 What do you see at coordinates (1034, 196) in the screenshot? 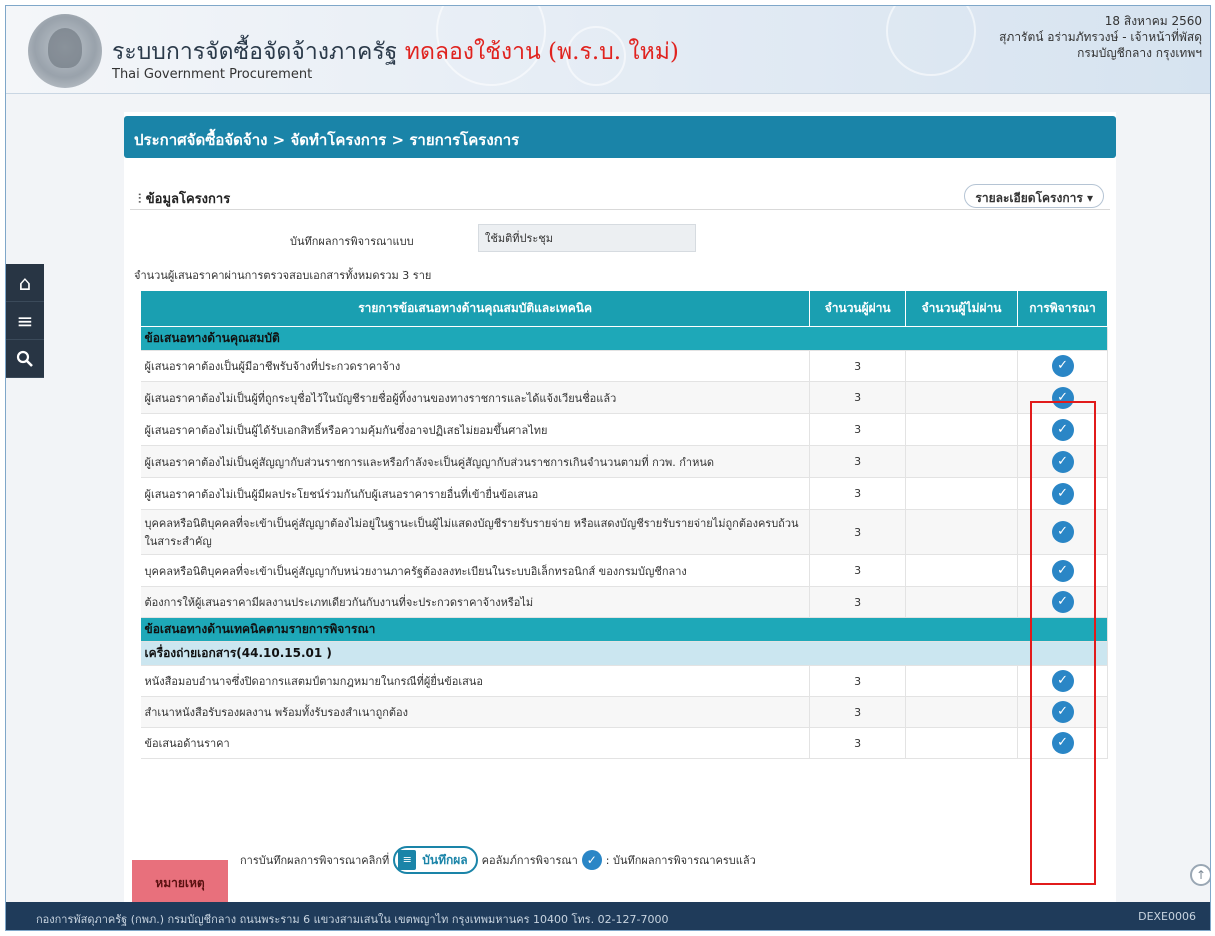
I see `project-detail-button: รายละเอียดโครงการ ▾` at bounding box center [1034, 196].